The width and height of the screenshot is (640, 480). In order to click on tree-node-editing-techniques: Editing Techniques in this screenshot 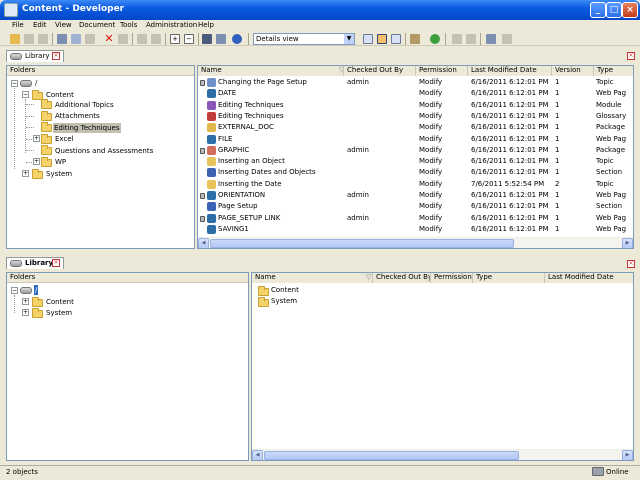, I will do `click(87, 128)`.